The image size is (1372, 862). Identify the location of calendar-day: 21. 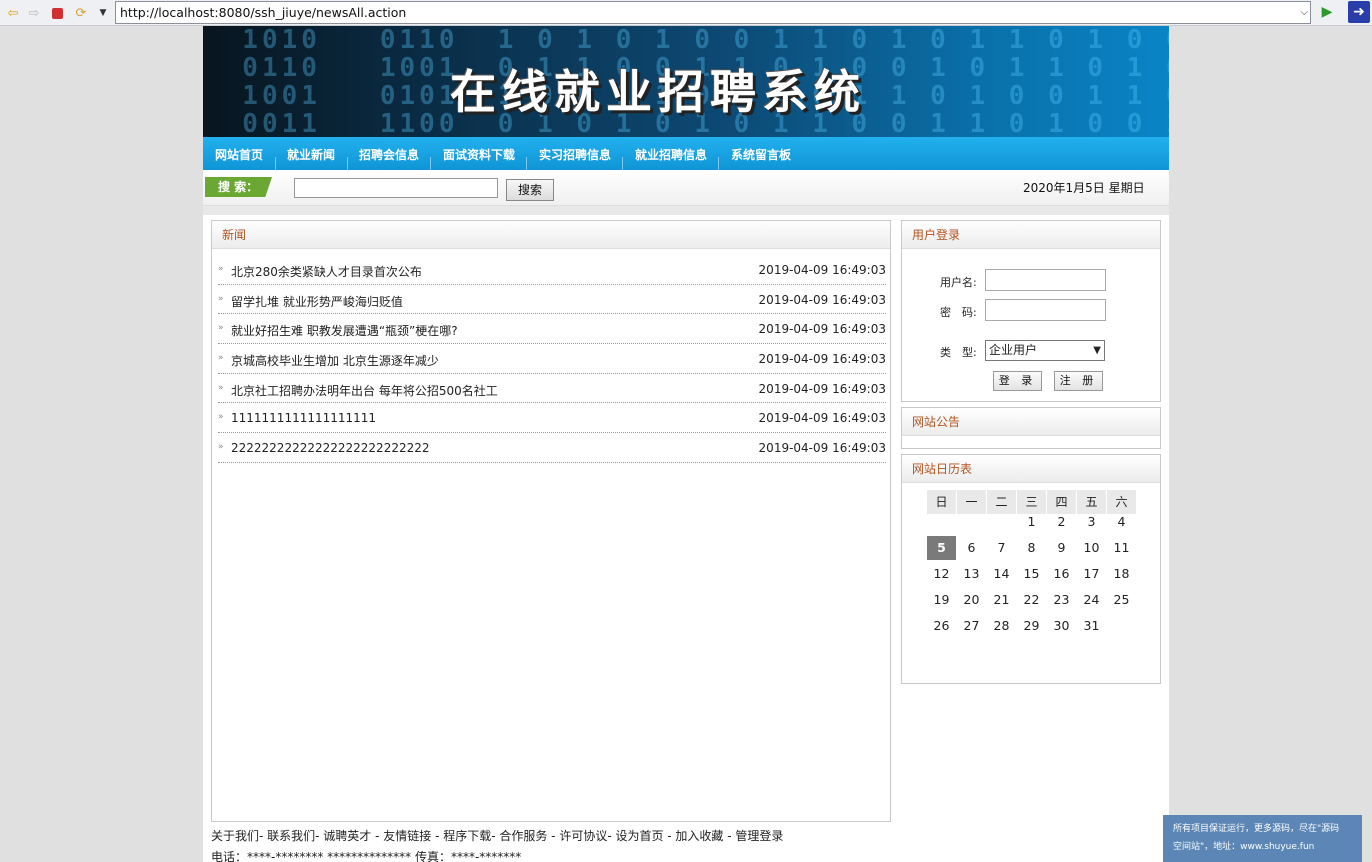
(1001, 600).